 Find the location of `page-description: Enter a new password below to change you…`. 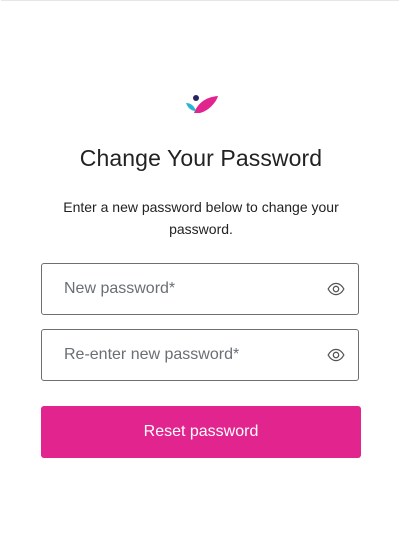

page-description: Enter a new password below to change you… is located at coordinates (201, 218).